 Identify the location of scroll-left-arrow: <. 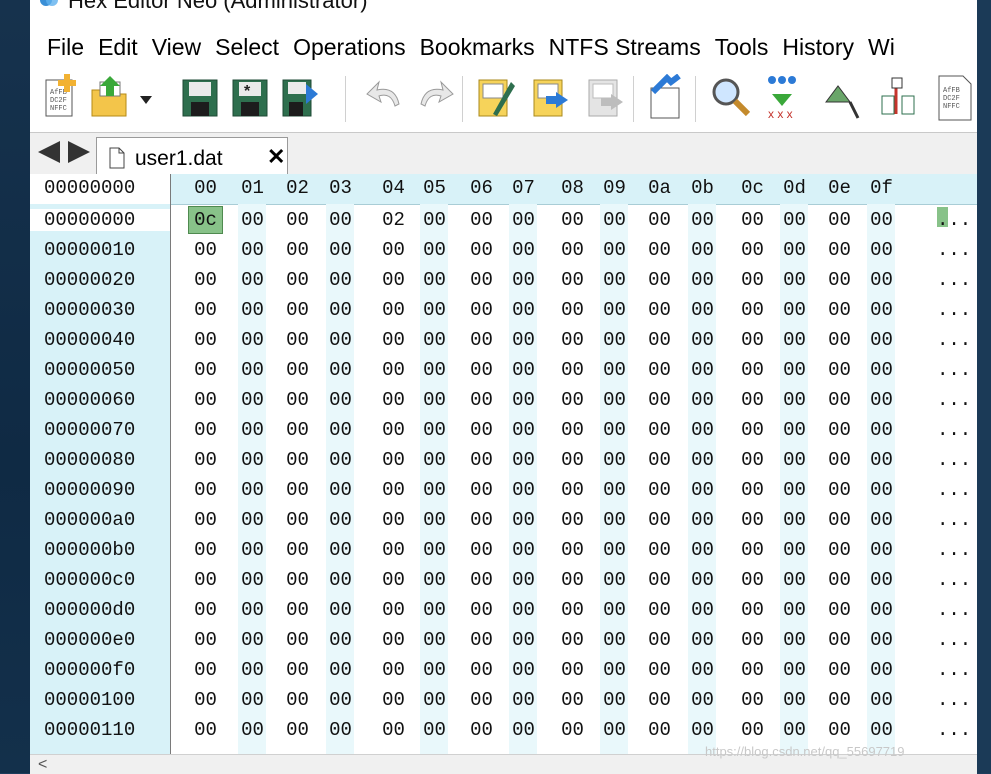
(42, 765).